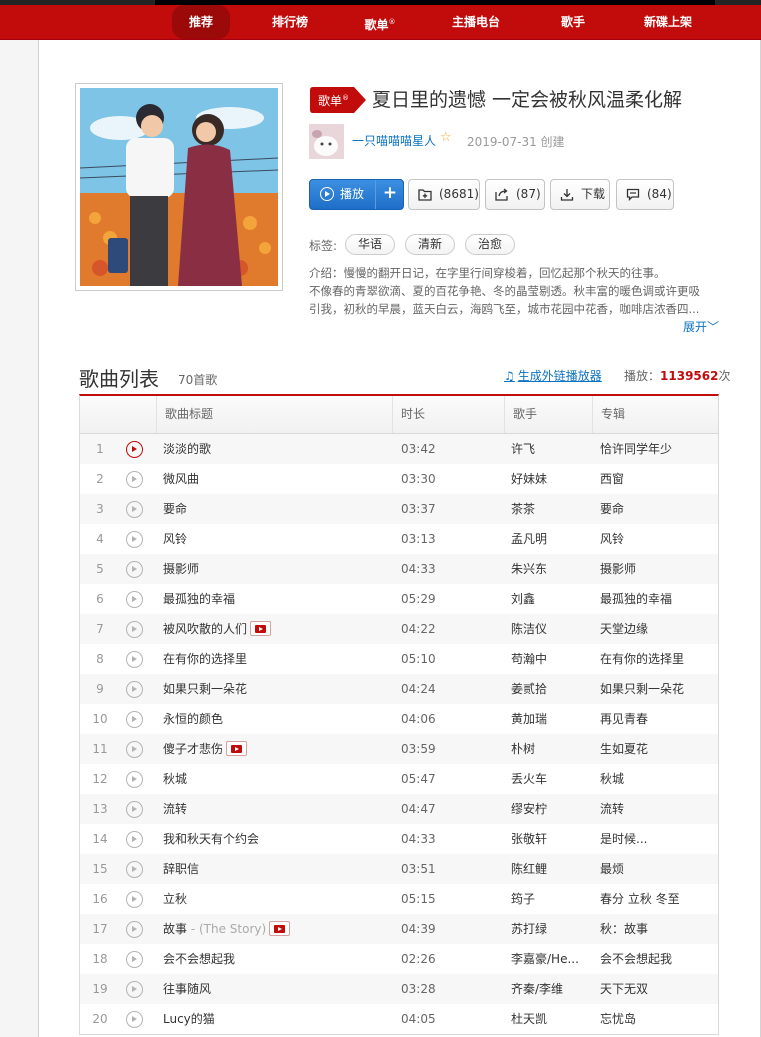 The width and height of the screenshot is (761, 1037). Describe the element at coordinates (657, 569) in the screenshot. I see `song-album: 摄影师` at that location.